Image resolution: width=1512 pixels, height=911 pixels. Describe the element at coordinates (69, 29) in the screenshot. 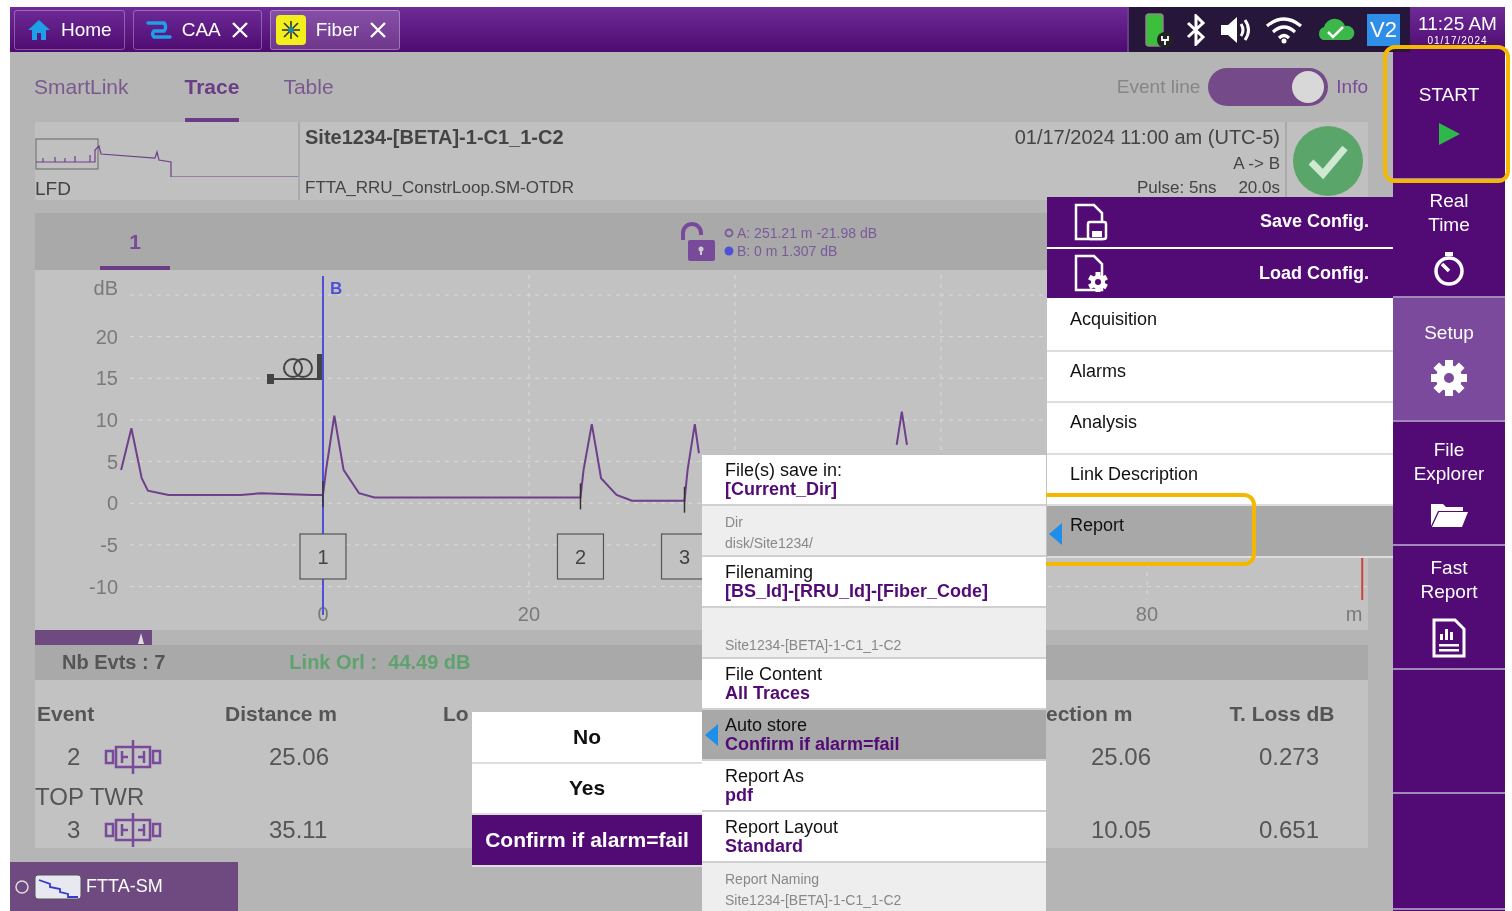

I see `app-tab: Home` at that location.